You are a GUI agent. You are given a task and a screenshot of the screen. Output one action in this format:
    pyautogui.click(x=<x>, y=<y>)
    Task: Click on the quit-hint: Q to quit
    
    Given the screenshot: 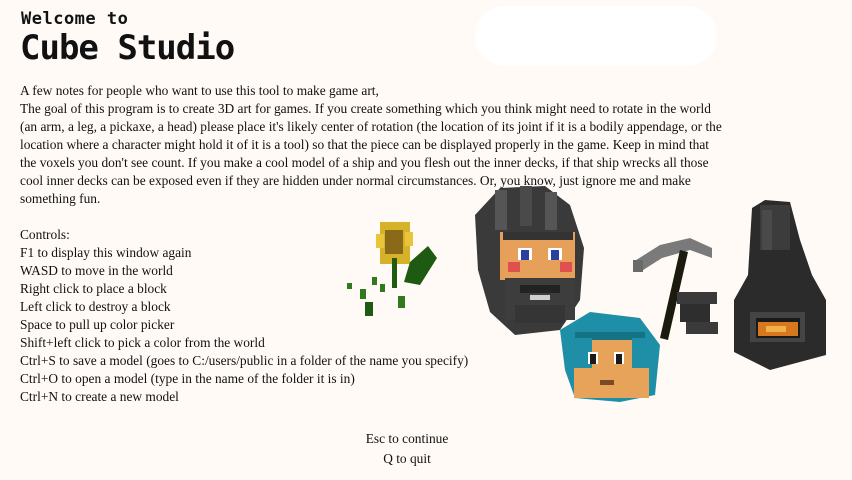 What is the action you would take?
    pyautogui.click(x=407, y=458)
    